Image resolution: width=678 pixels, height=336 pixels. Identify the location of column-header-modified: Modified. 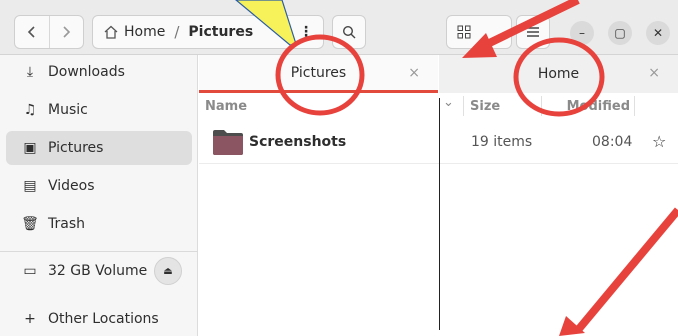
(589, 106).